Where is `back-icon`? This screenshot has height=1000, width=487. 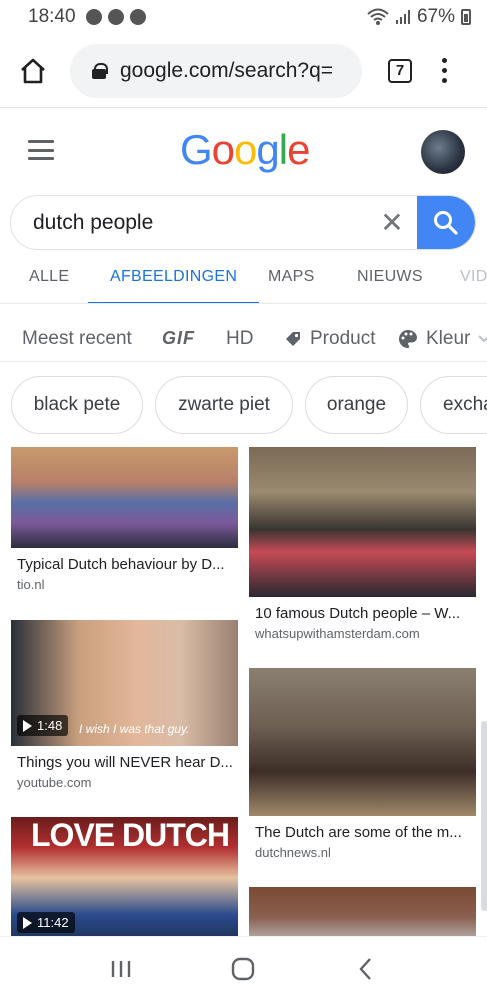 back-icon is located at coordinates (365, 968).